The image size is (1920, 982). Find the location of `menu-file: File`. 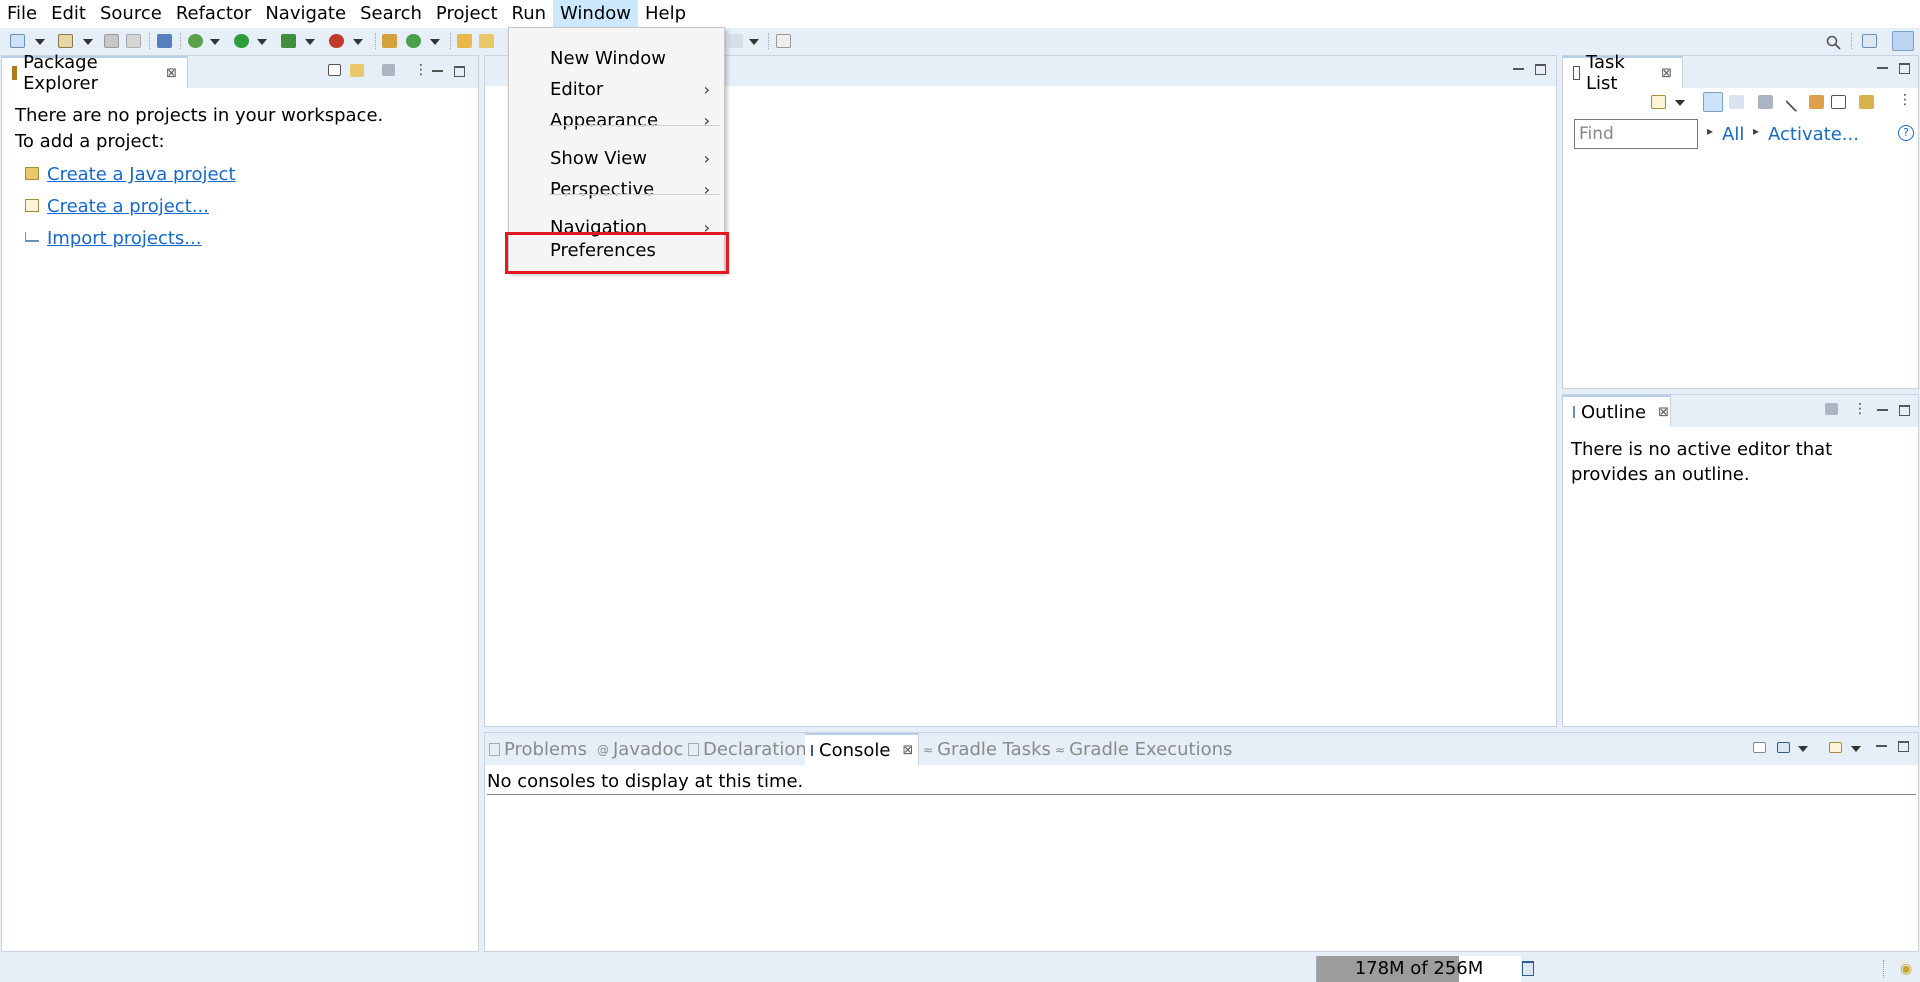

menu-file: File is located at coordinates (22, 14).